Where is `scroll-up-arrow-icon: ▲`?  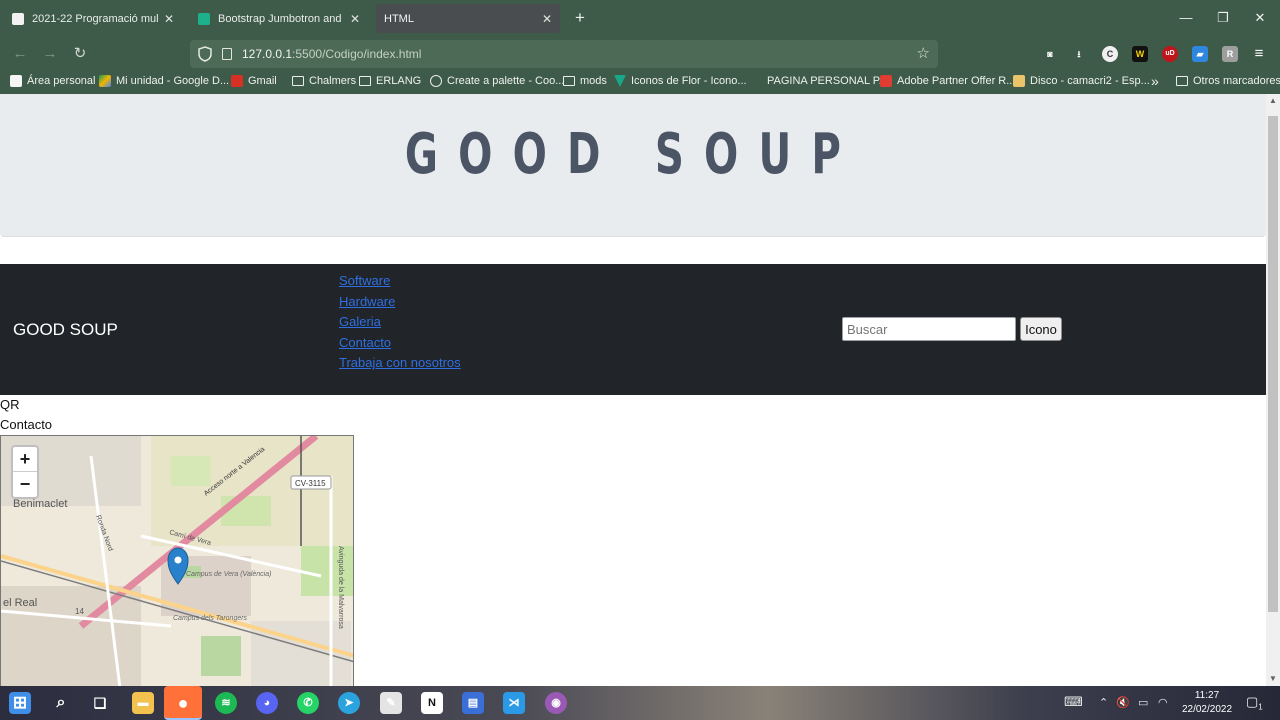 scroll-up-arrow-icon: ▲ is located at coordinates (1273, 101).